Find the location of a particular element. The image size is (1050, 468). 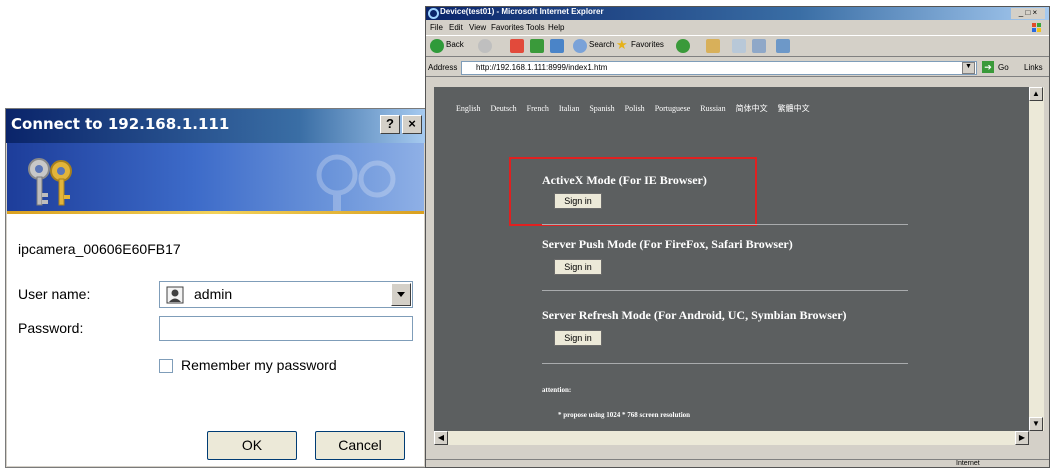

address-dropdown-icon: ▼ is located at coordinates (968, 68).